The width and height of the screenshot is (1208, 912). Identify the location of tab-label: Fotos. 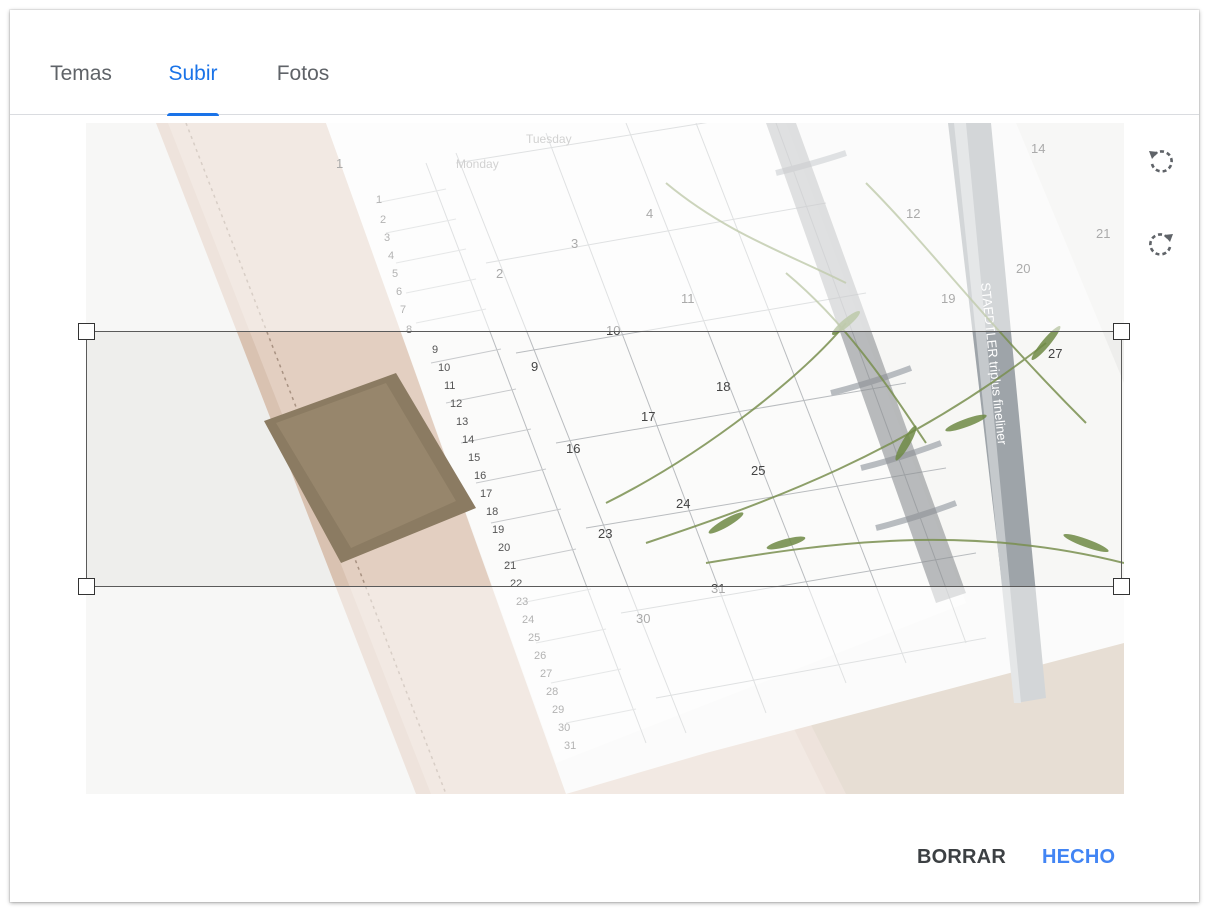
(303, 73).